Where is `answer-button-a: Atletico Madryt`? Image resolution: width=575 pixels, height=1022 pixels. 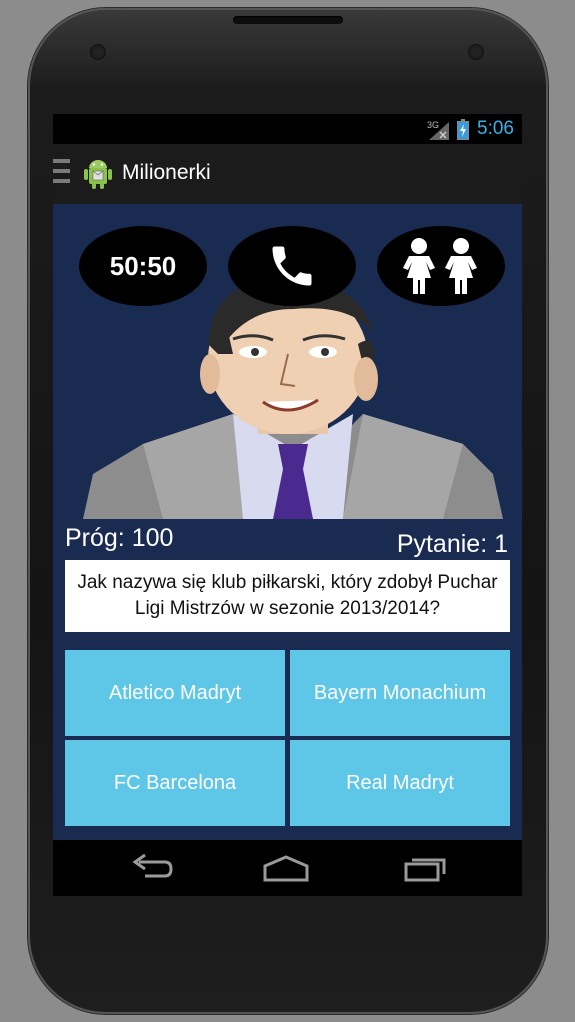 answer-button-a: Atletico Madryt is located at coordinates (175, 693).